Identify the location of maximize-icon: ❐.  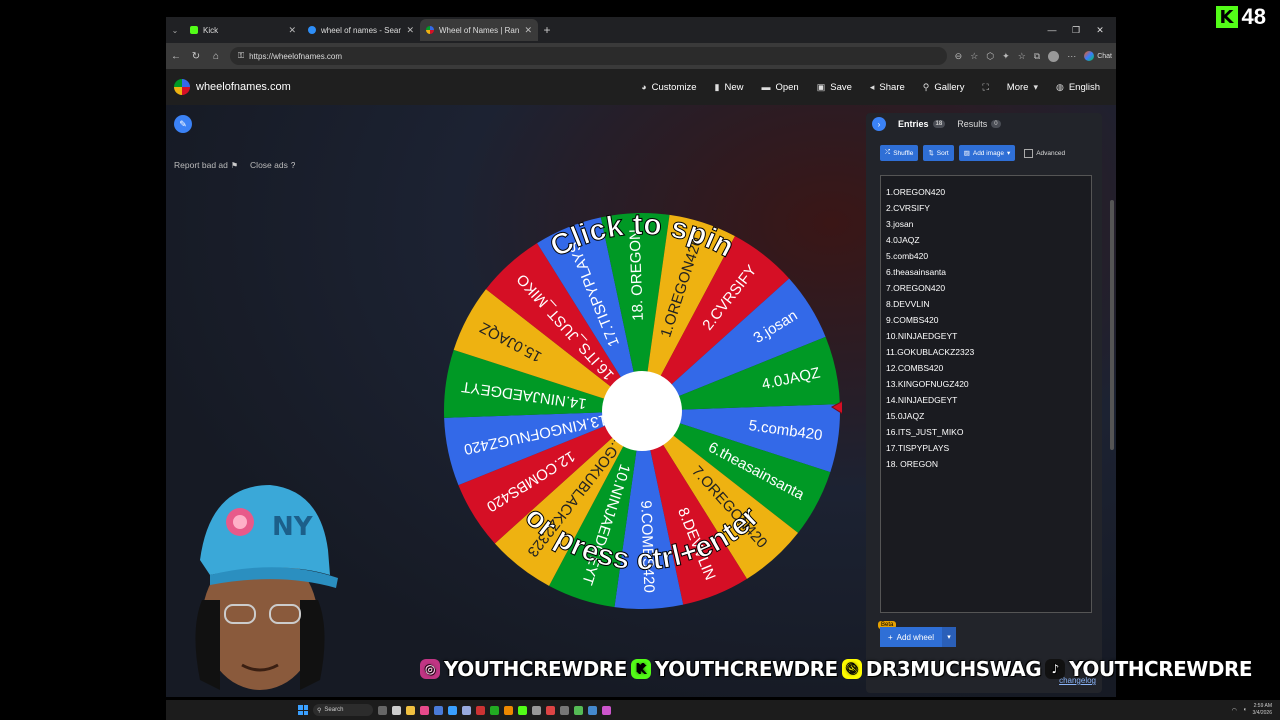
(1076, 30).